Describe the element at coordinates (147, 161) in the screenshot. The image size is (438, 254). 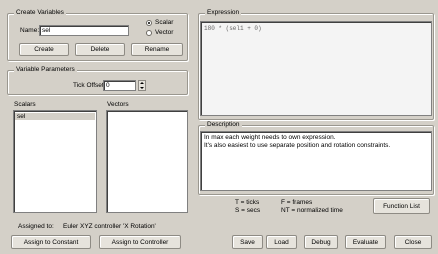
I see `vectors-list` at that location.